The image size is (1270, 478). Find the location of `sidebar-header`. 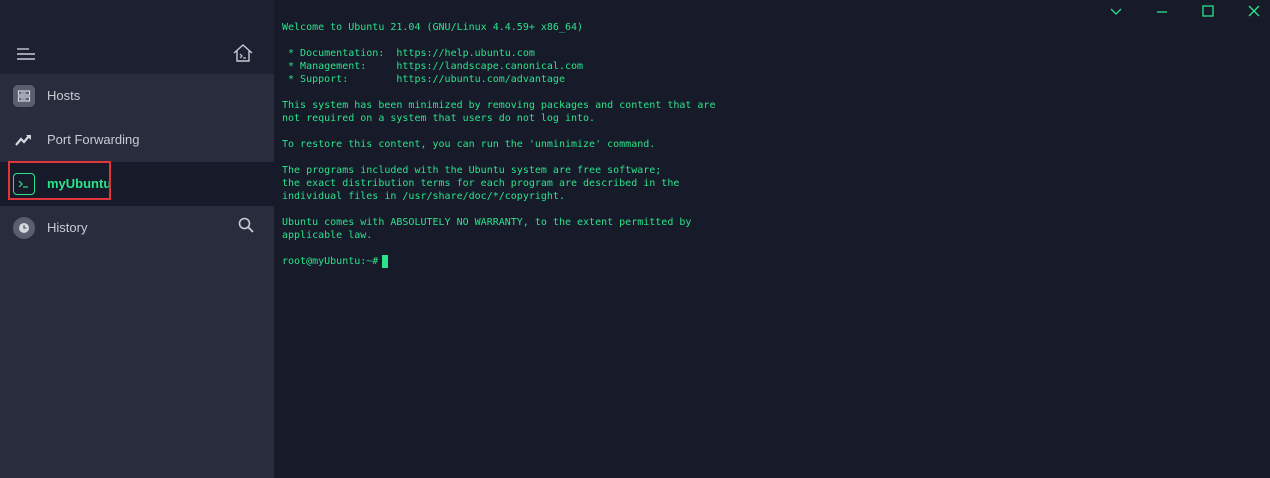

sidebar-header is located at coordinates (137, 37).